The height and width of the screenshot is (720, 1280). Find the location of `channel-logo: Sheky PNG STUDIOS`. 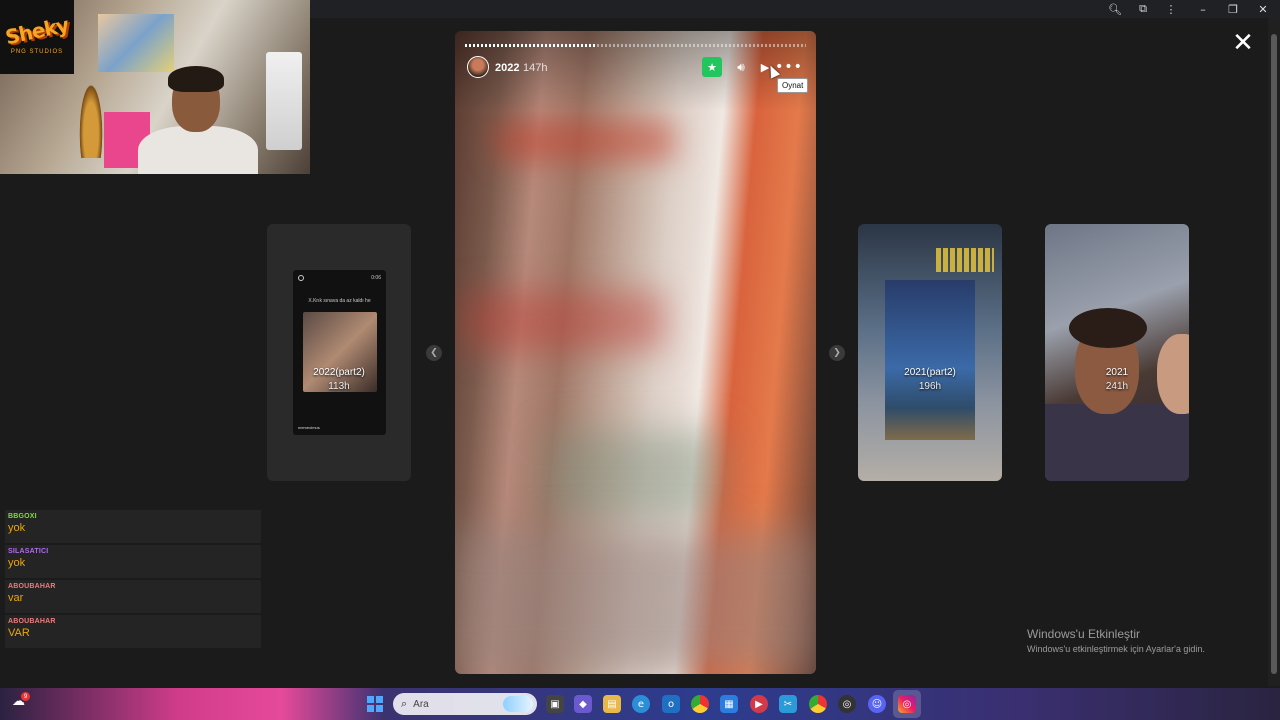

channel-logo: Sheky PNG STUDIOS is located at coordinates (37, 37).